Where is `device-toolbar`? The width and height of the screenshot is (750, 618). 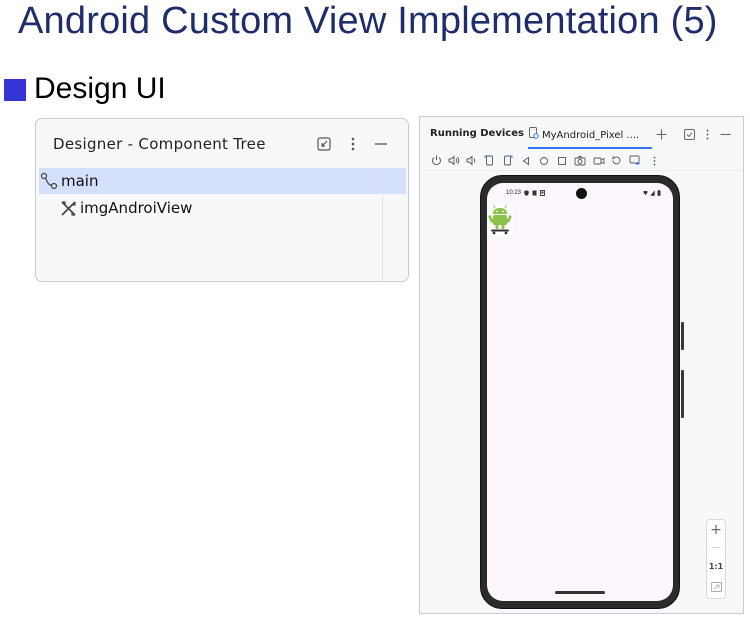
device-toolbar is located at coordinates (581, 161).